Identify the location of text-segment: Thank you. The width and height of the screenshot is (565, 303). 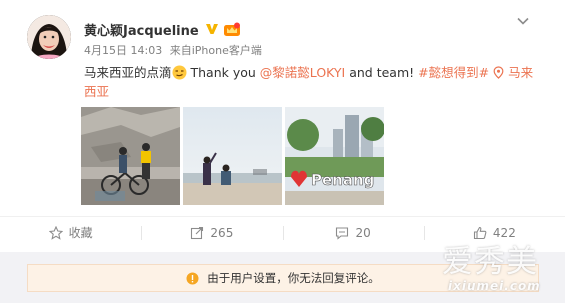
(223, 72).